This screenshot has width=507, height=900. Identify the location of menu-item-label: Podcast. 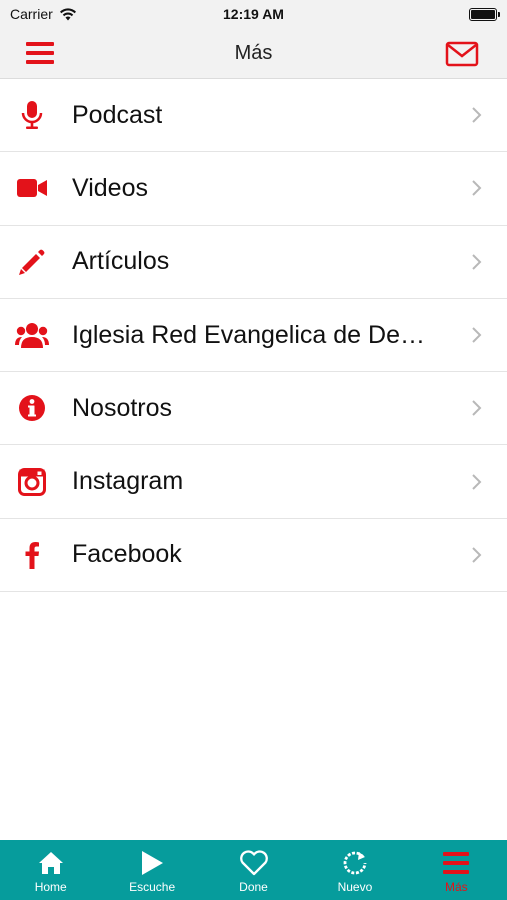
(117, 114).